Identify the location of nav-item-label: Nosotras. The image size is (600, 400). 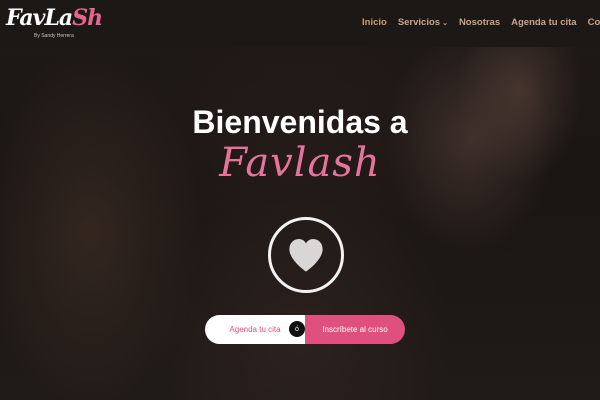
(479, 22).